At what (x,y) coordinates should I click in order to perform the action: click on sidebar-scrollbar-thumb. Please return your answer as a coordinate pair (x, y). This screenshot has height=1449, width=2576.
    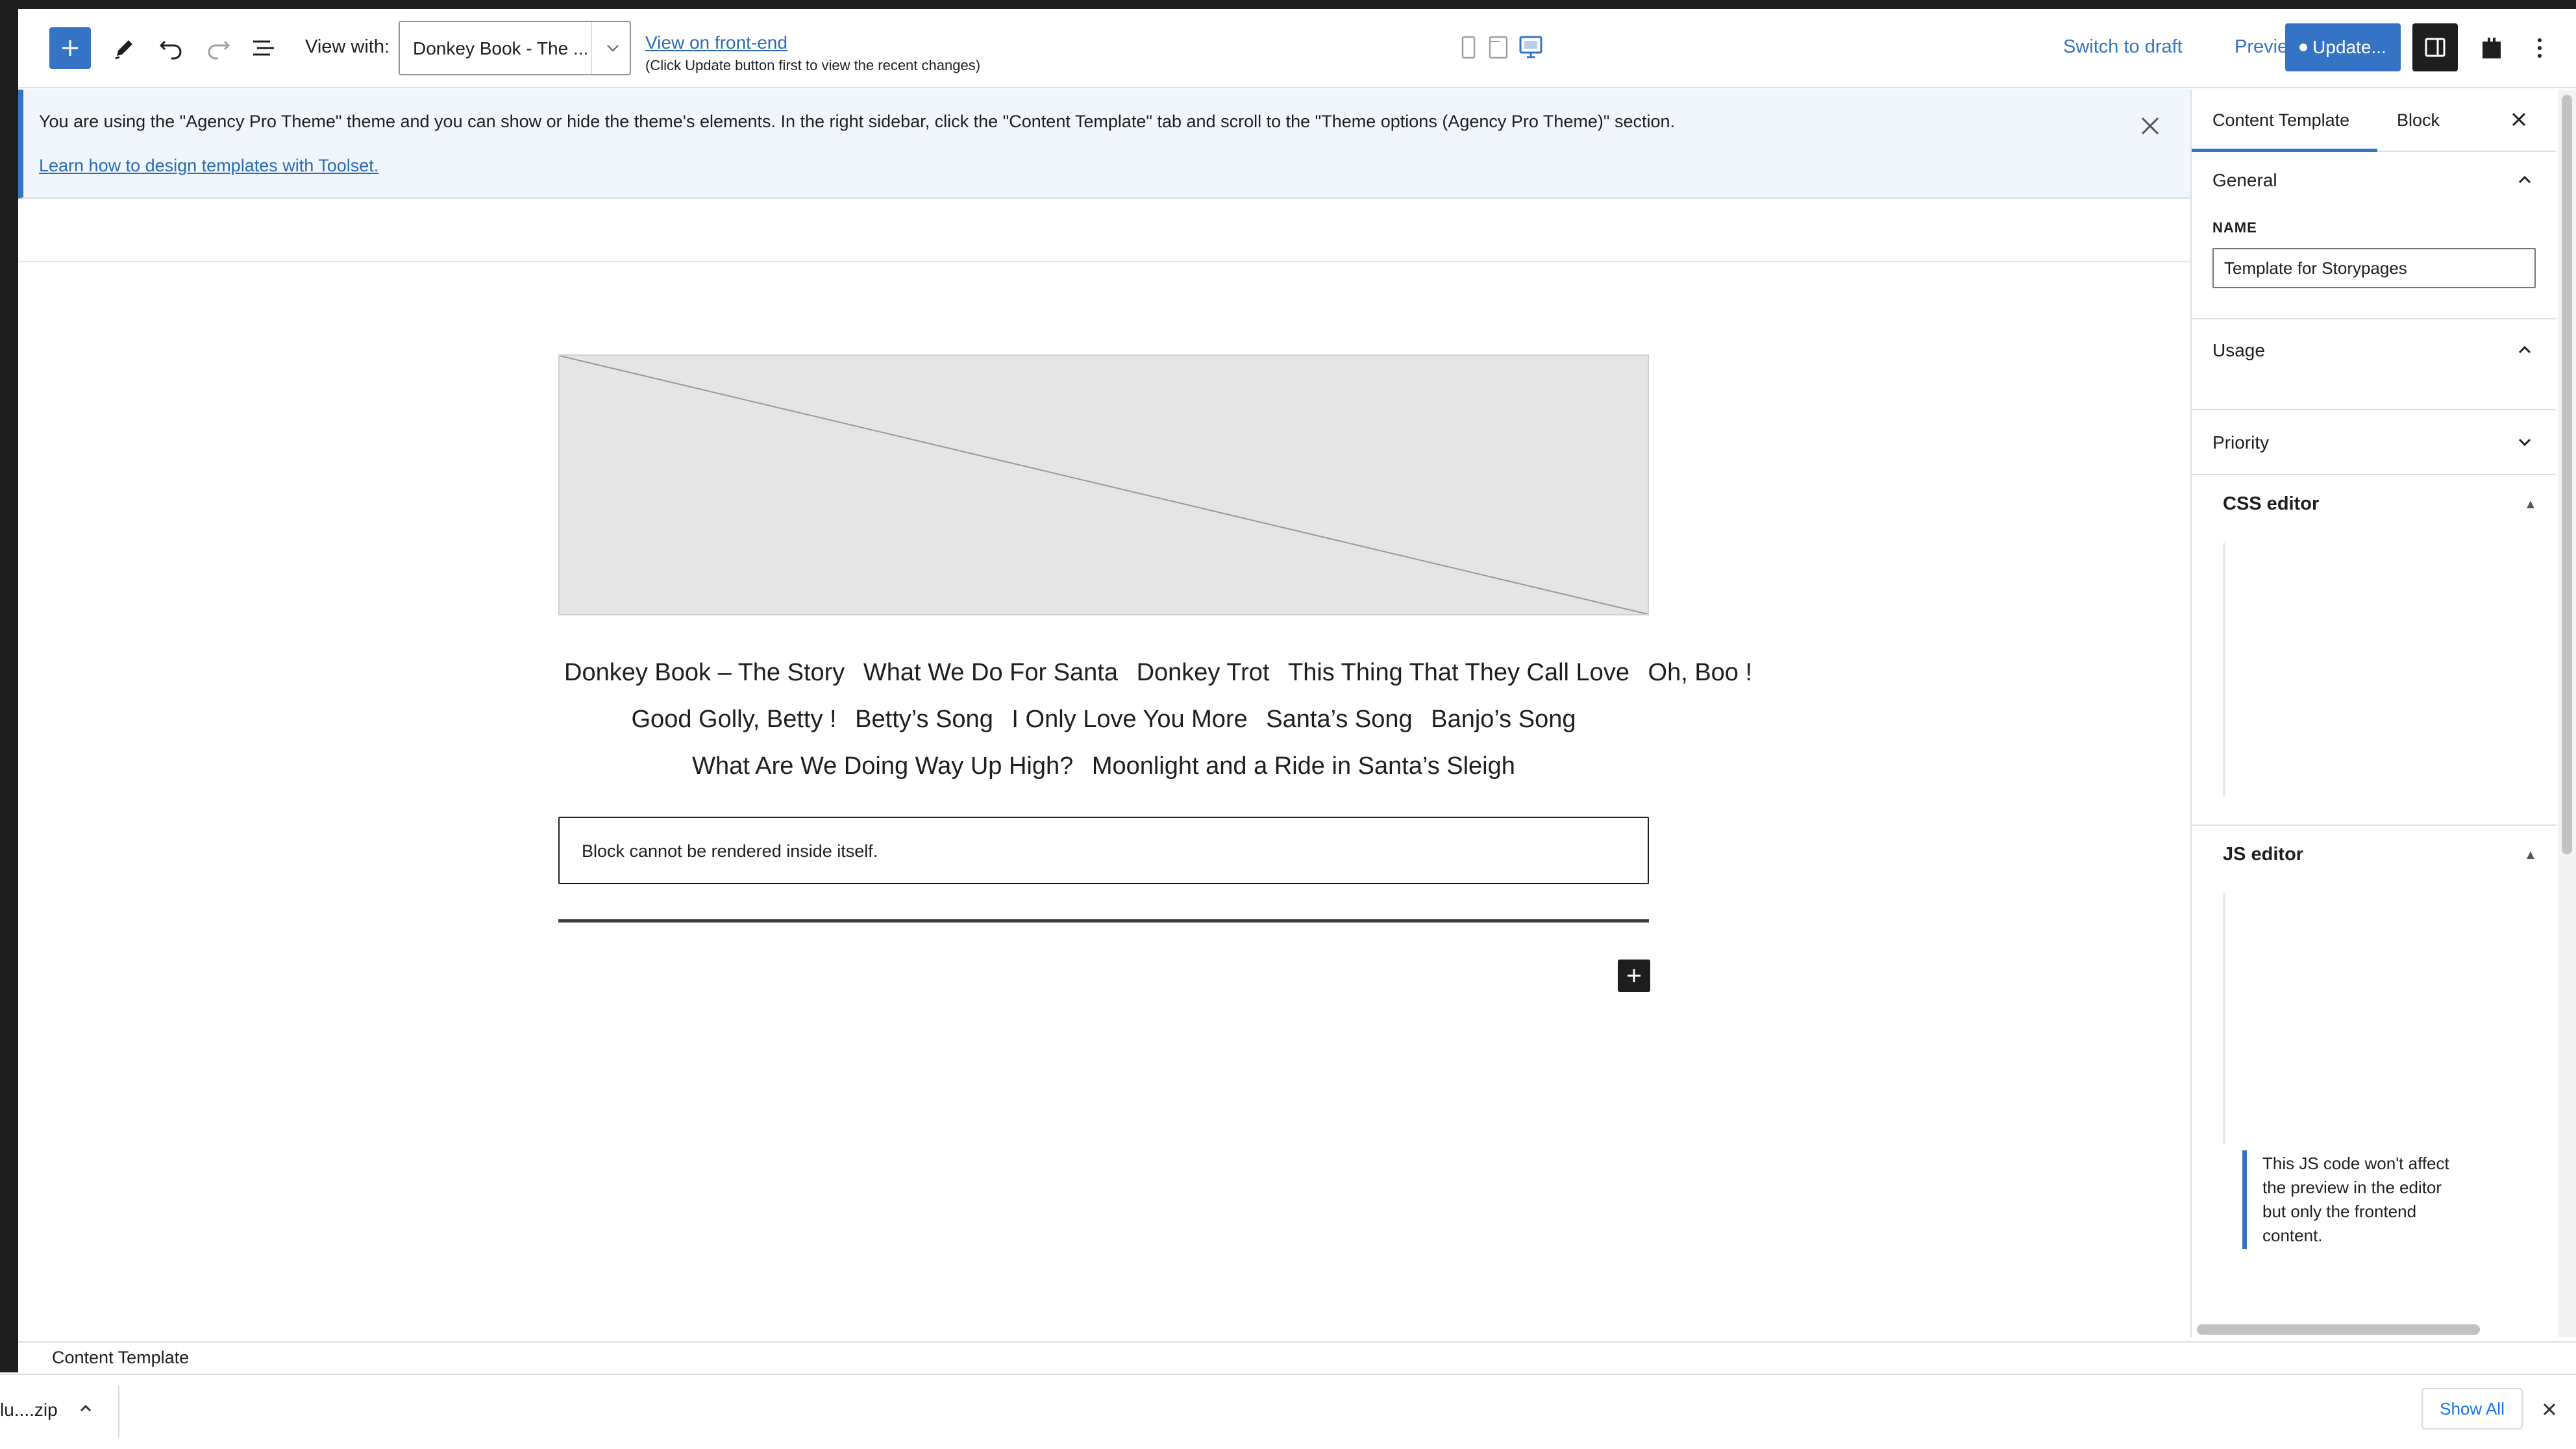
    Looking at the image, I should click on (2567, 474).